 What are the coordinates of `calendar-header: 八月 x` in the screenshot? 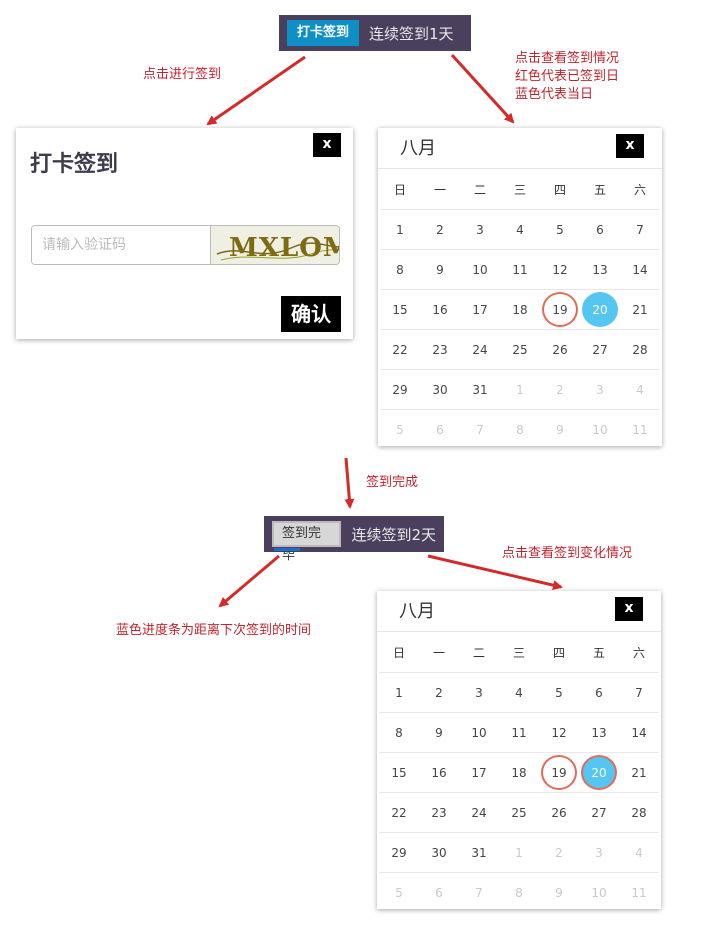 It's located at (520, 148).